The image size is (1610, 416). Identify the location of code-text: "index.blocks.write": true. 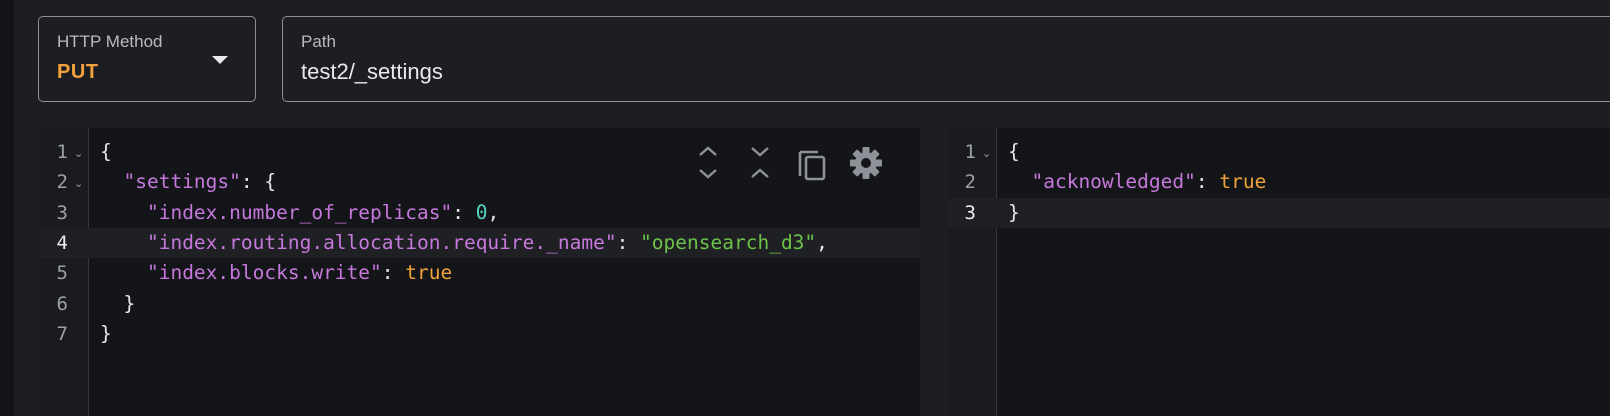
(276, 273).